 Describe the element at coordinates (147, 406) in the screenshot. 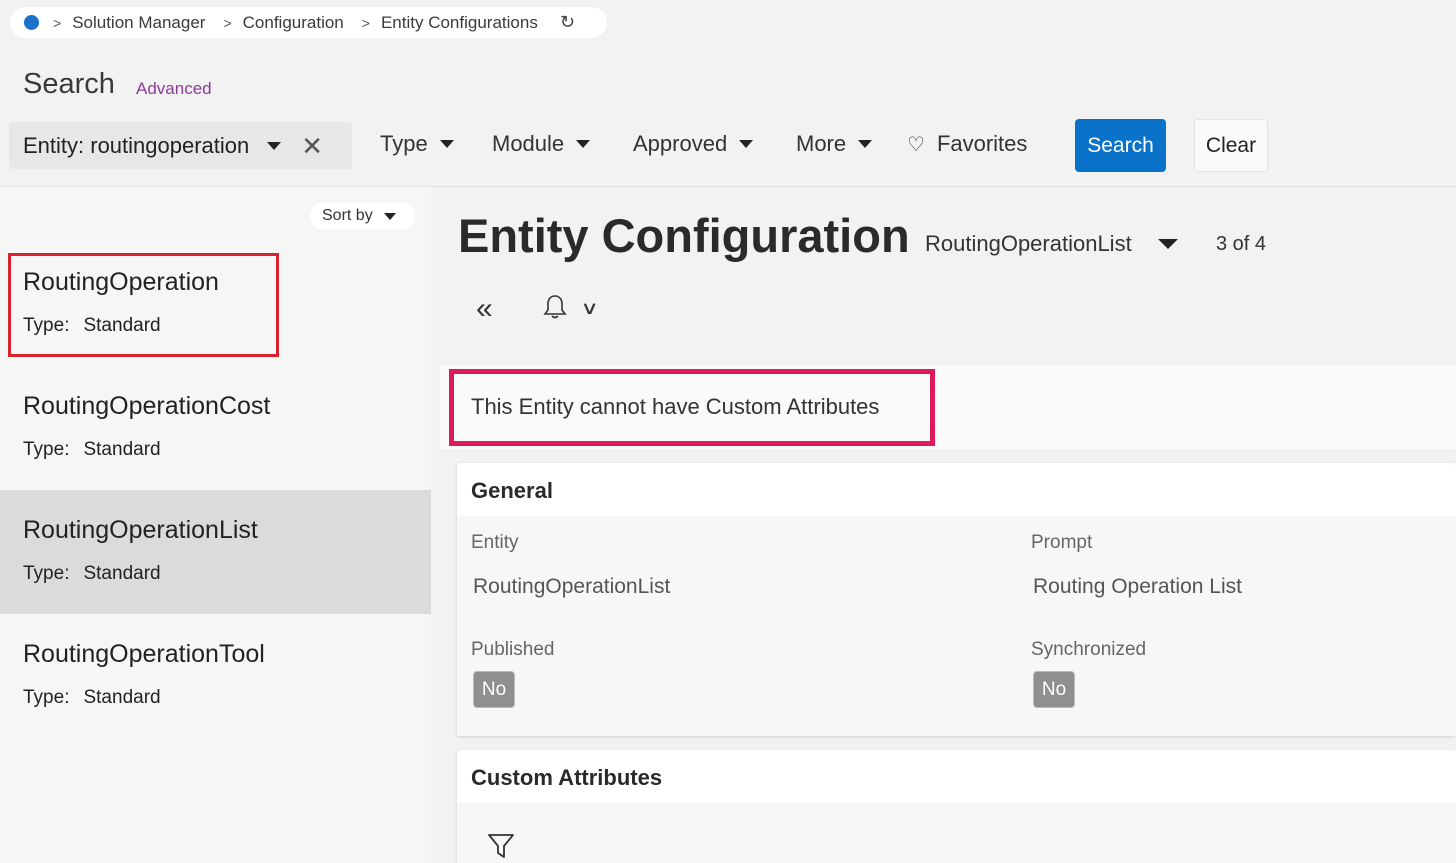

I see `list-item-name: RoutingOperationCost` at that location.